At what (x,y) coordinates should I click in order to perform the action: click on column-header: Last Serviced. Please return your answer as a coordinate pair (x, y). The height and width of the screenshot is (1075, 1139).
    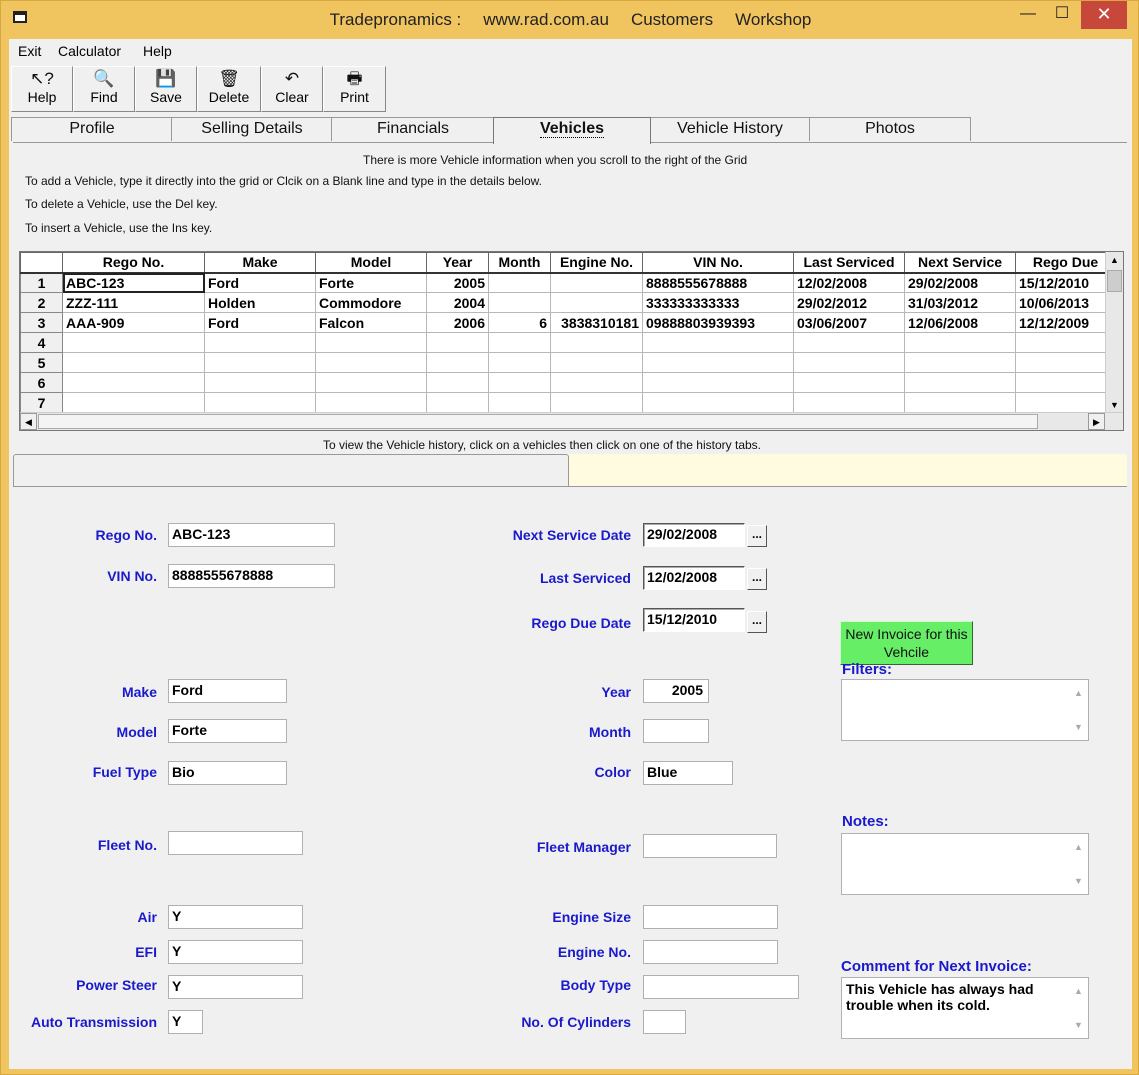
    Looking at the image, I should click on (849, 263).